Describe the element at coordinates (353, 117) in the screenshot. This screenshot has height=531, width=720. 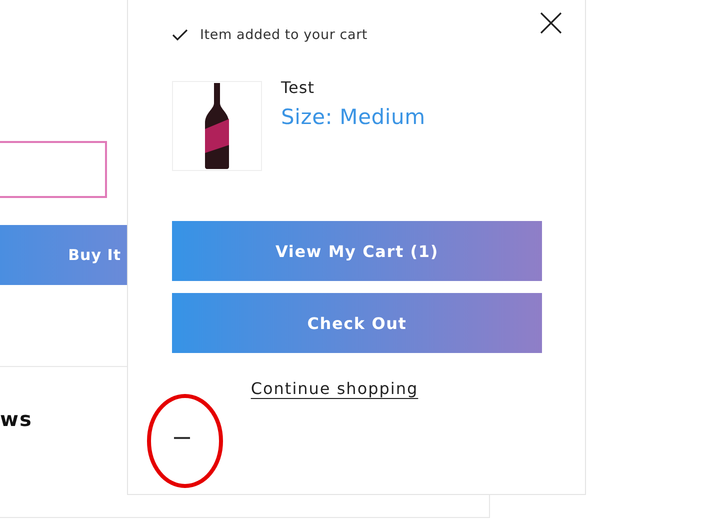
I see `product-variant: Size: Medium` at that location.